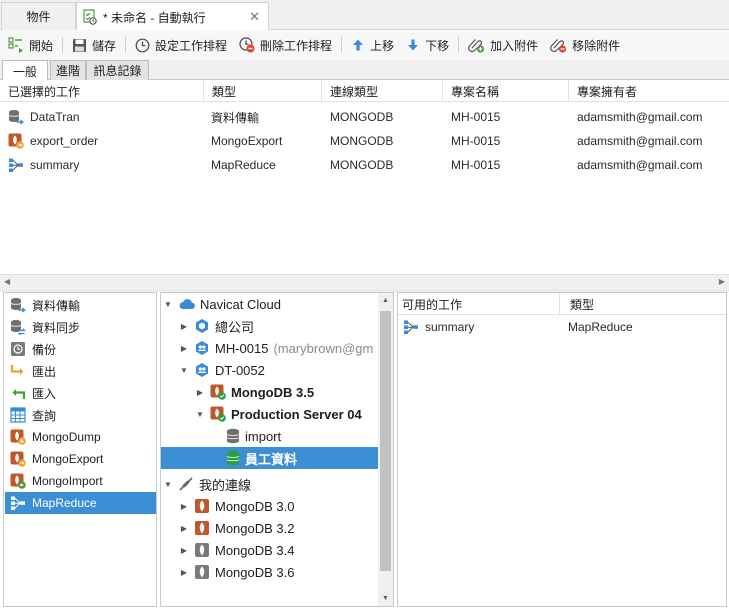 The height and width of the screenshot is (610, 729). I want to click on column-header-project-owner: 專案擁有者, so click(648, 91).